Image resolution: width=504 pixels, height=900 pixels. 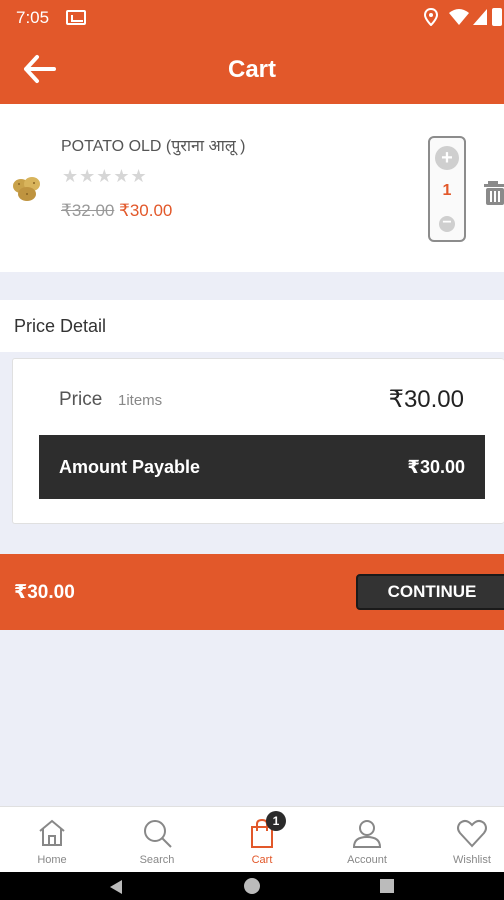 I want to click on amount-payable-value: ₹30.00, so click(x=436, y=467).